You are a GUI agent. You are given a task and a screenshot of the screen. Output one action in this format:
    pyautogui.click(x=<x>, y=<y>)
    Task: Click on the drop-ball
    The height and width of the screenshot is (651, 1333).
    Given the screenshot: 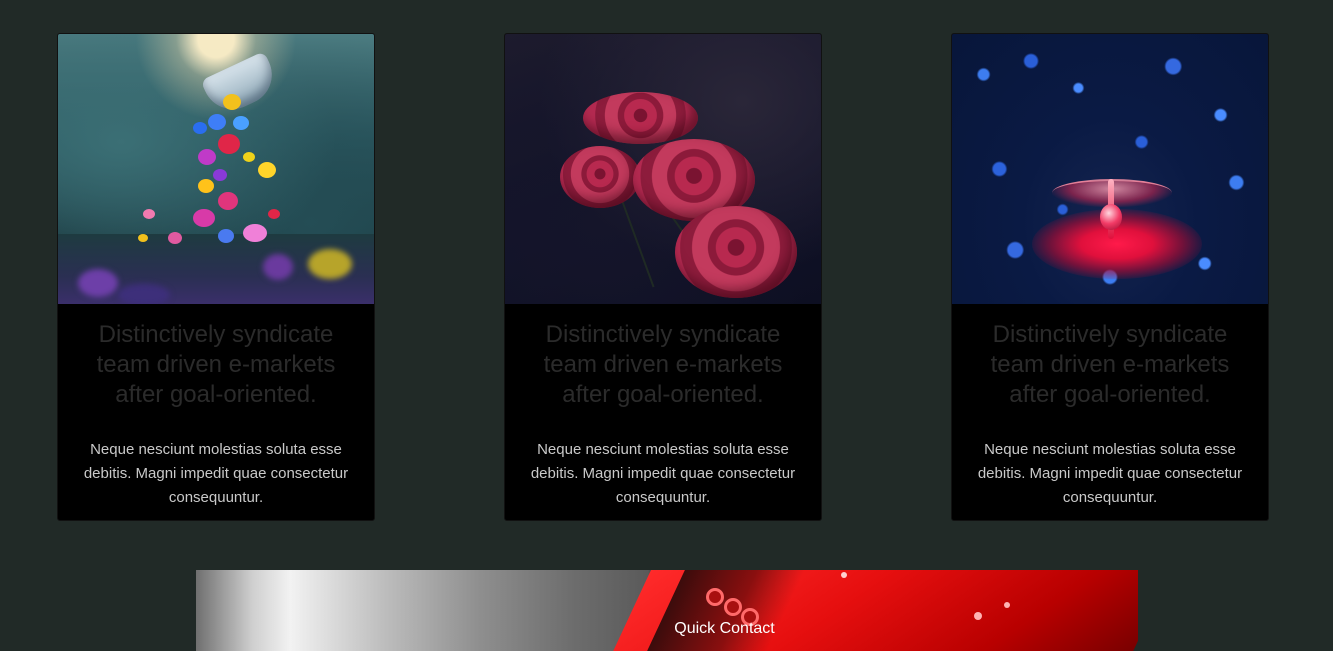 What is the action you would take?
    pyautogui.click(x=1111, y=217)
    